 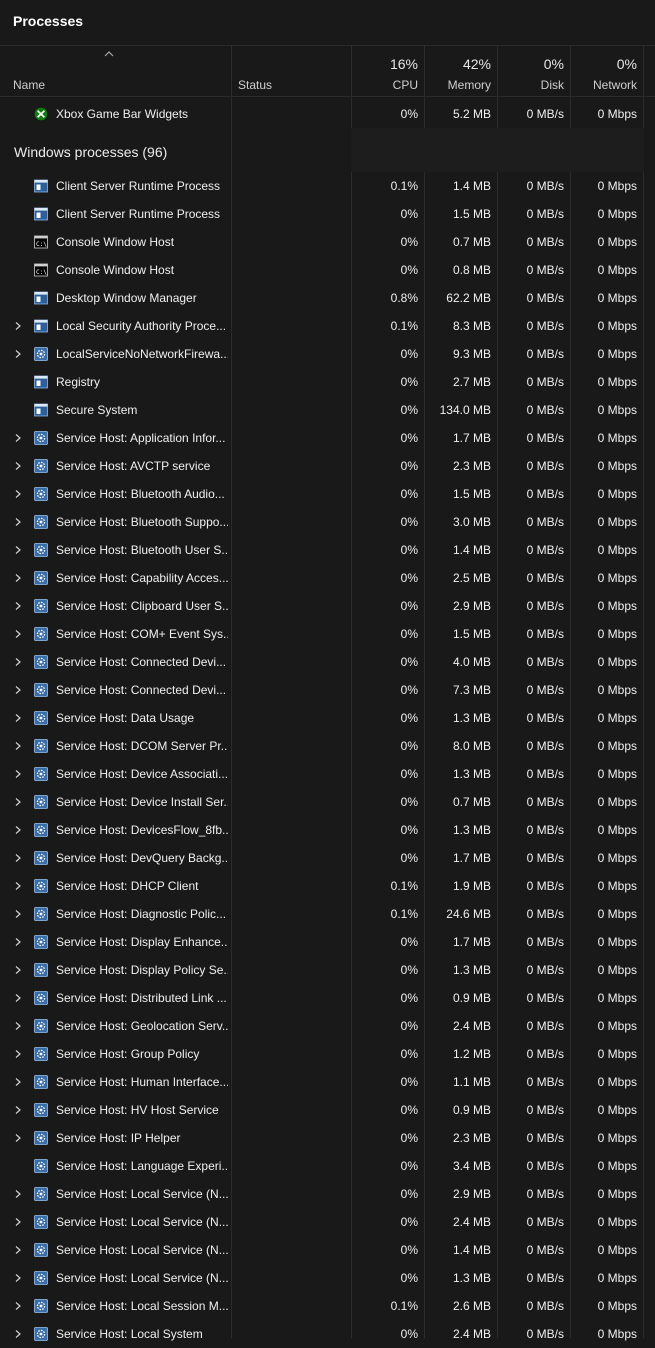 What do you see at coordinates (137, 1110) in the screenshot?
I see `process-name: Service Host: HV Host Service` at bounding box center [137, 1110].